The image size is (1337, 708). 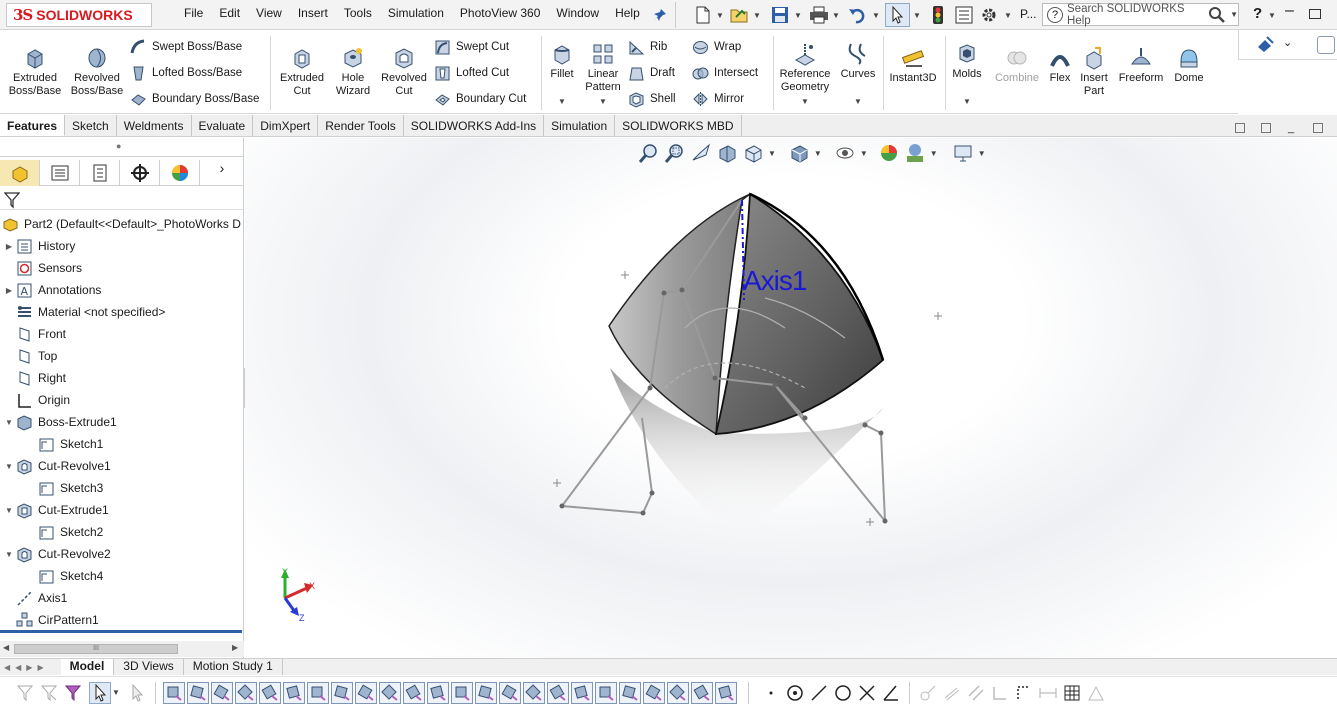 What do you see at coordinates (562, 73) in the screenshot?
I see `fillet-button: Fillet ▼` at bounding box center [562, 73].